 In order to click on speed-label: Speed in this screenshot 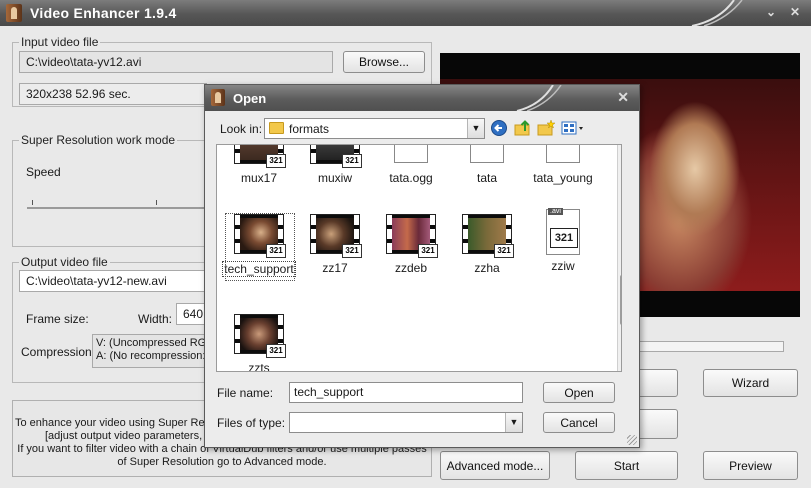, I will do `click(43, 172)`.